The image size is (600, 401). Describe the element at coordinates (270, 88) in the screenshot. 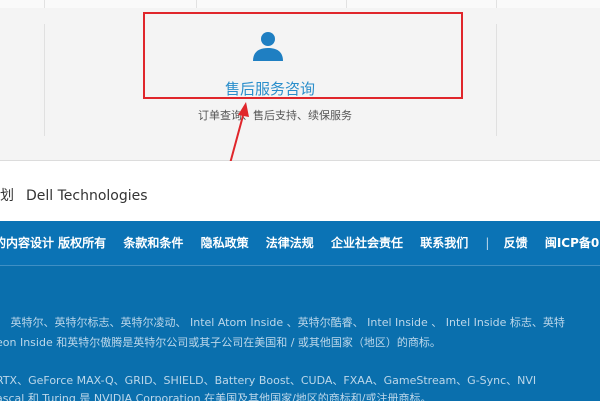

I see `after-sales-service-link: 售后服务咨询` at that location.